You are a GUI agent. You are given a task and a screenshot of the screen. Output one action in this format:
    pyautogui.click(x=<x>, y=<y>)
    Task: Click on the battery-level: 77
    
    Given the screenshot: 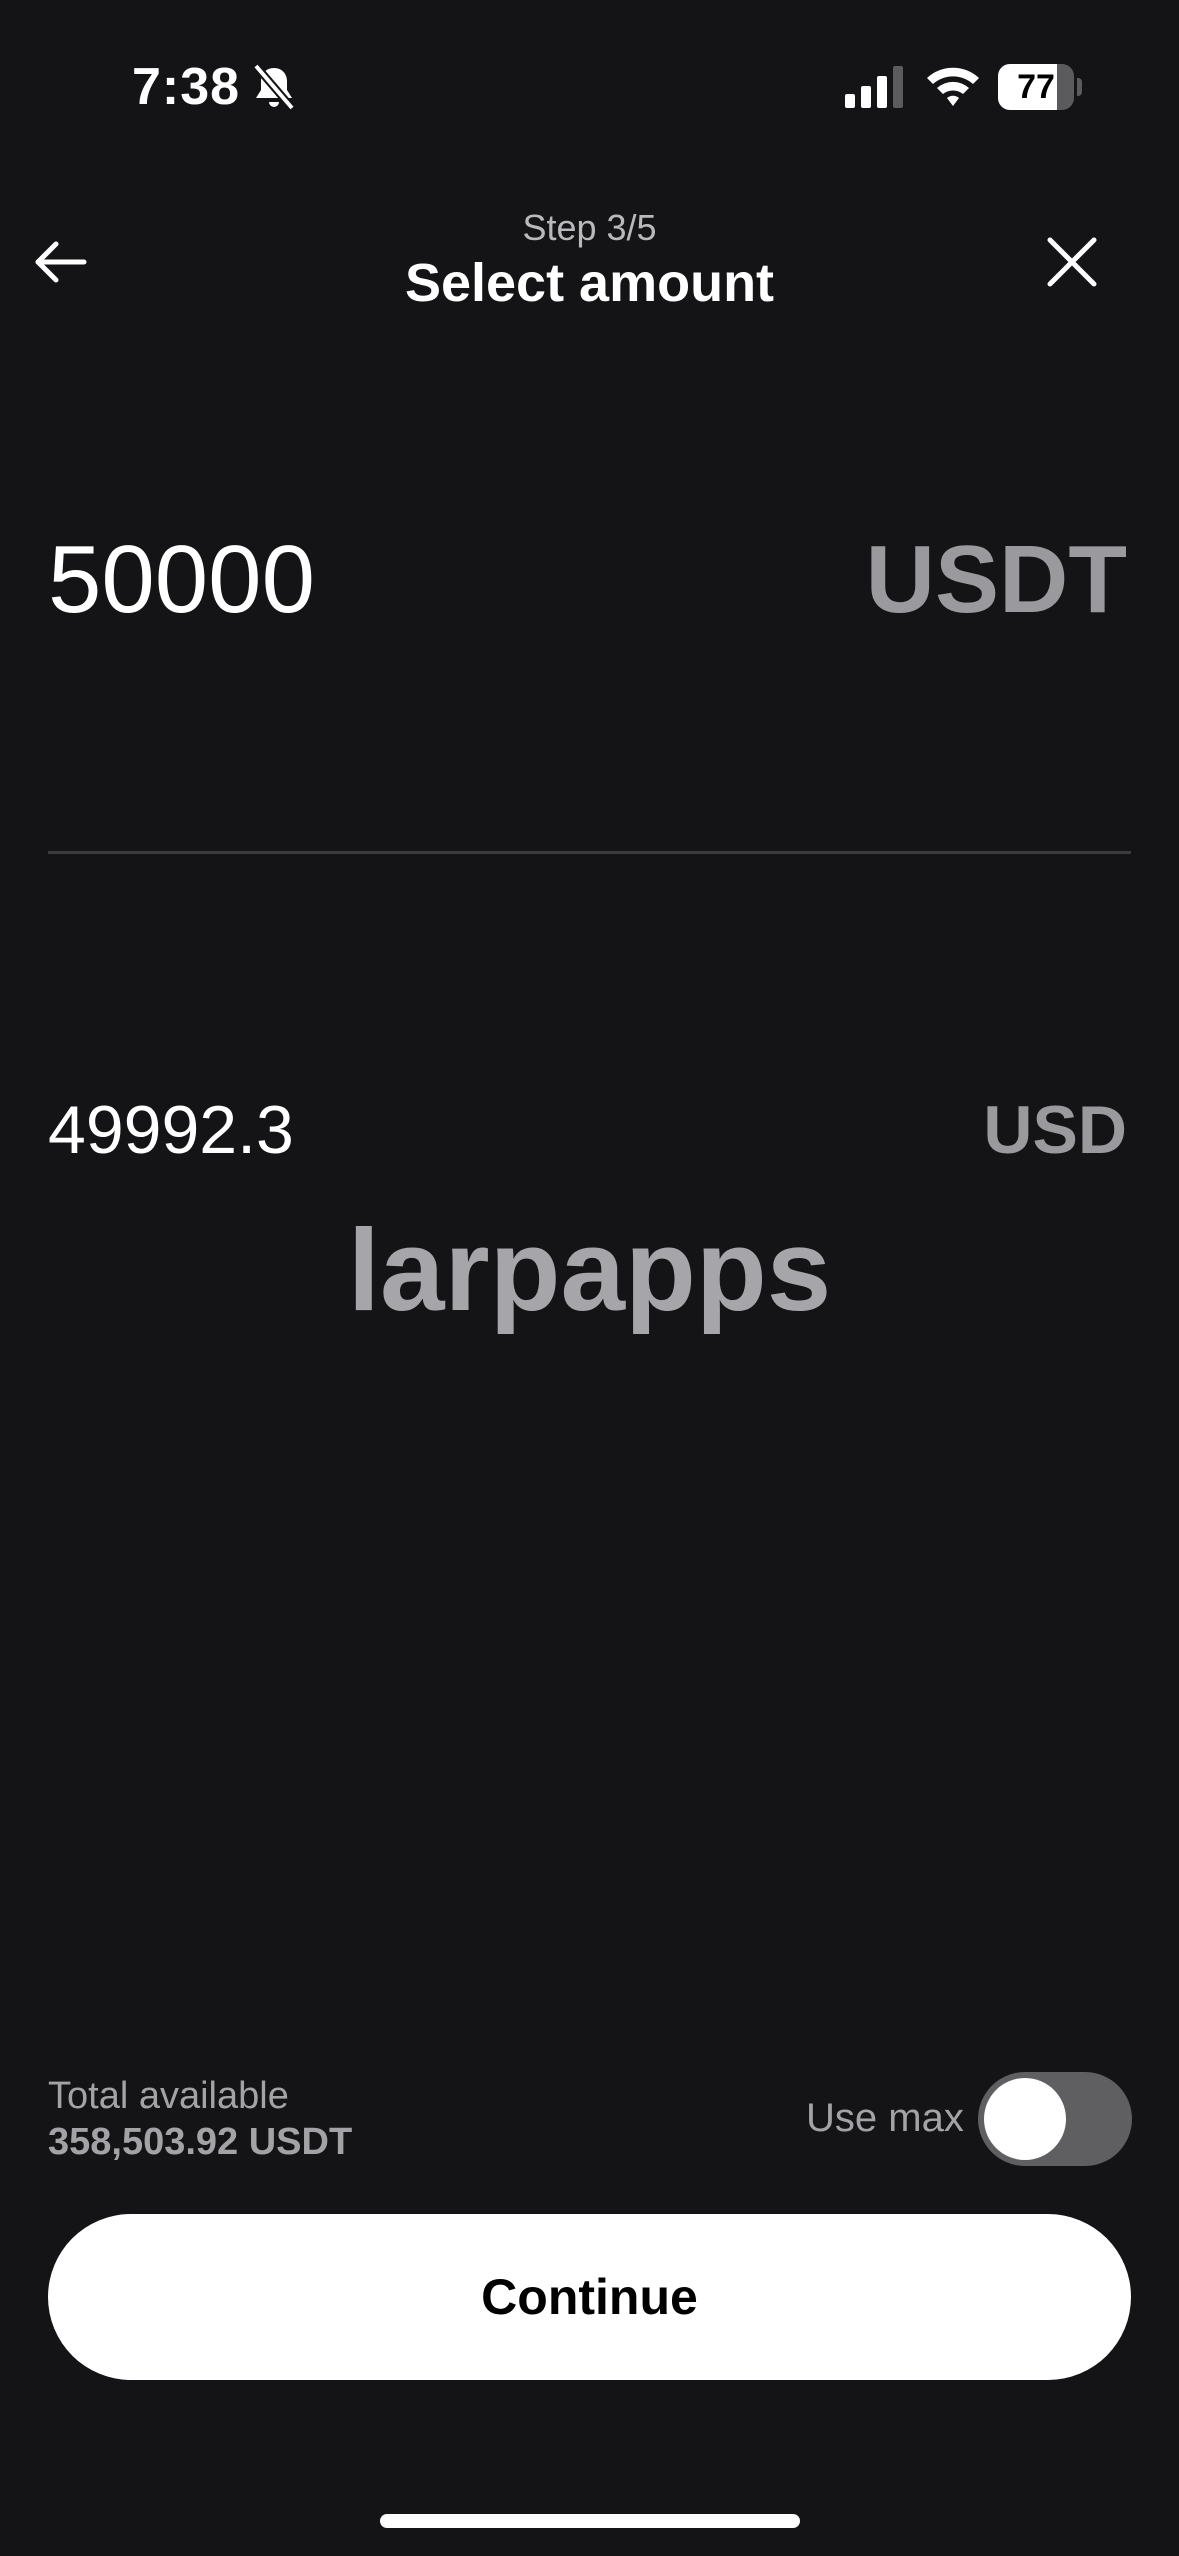 What is the action you would take?
    pyautogui.click(x=1036, y=87)
    